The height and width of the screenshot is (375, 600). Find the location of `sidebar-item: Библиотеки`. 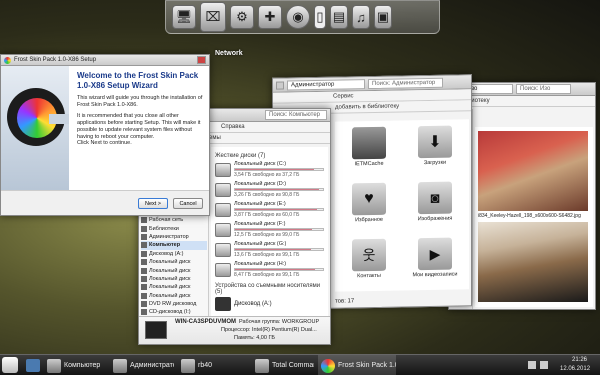

sidebar-item: Библиотеки is located at coordinates (174, 228).